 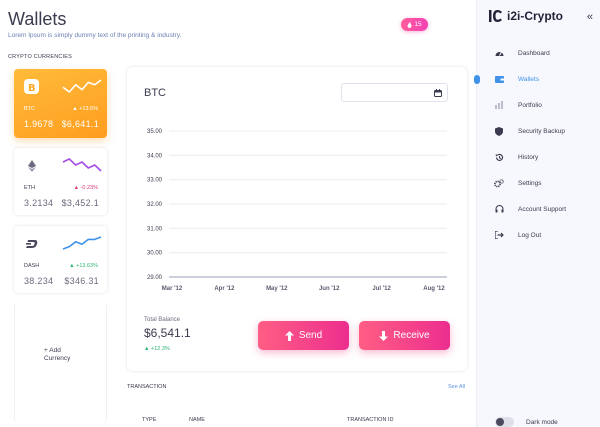 What do you see at coordinates (155, 181) in the screenshot?
I see `y-tick-label: 33.00` at bounding box center [155, 181].